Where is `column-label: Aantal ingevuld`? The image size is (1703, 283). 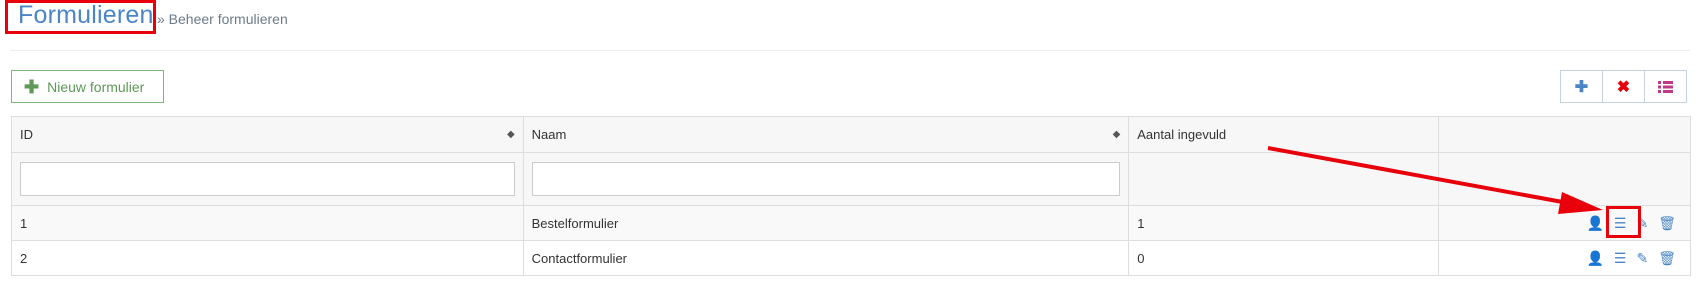
column-label: Aantal ingevuld is located at coordinates (1182, 134).